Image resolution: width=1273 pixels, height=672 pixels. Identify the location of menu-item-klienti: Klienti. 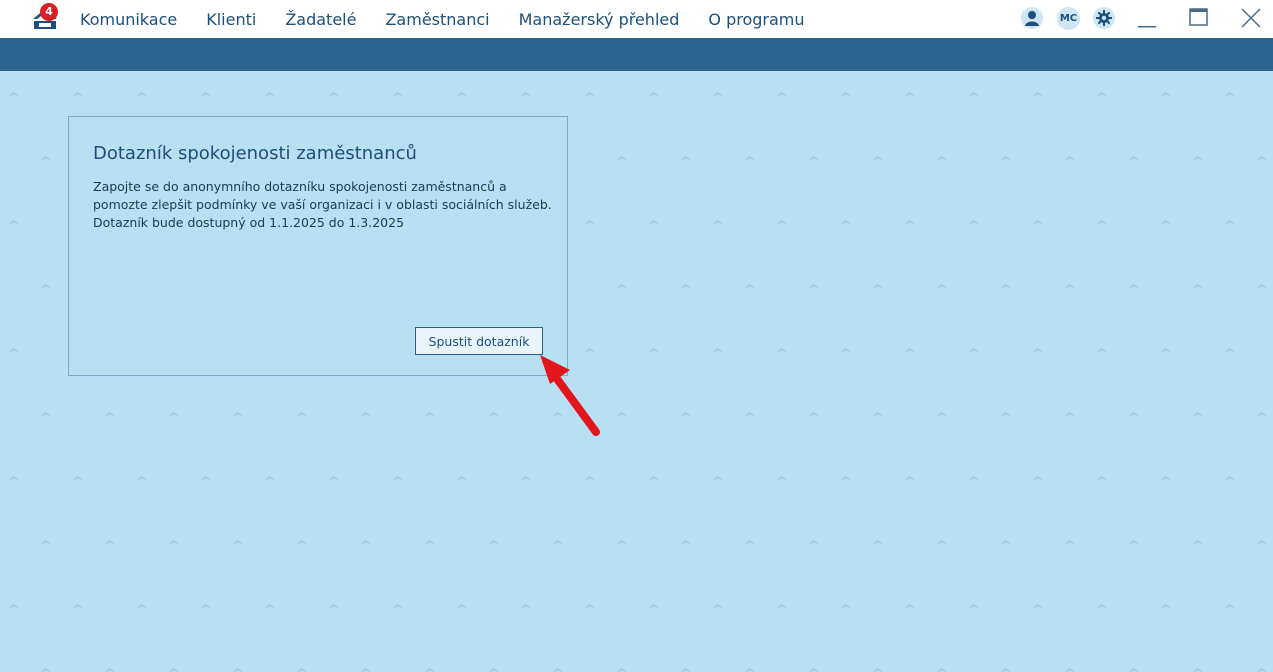
(231, 19).